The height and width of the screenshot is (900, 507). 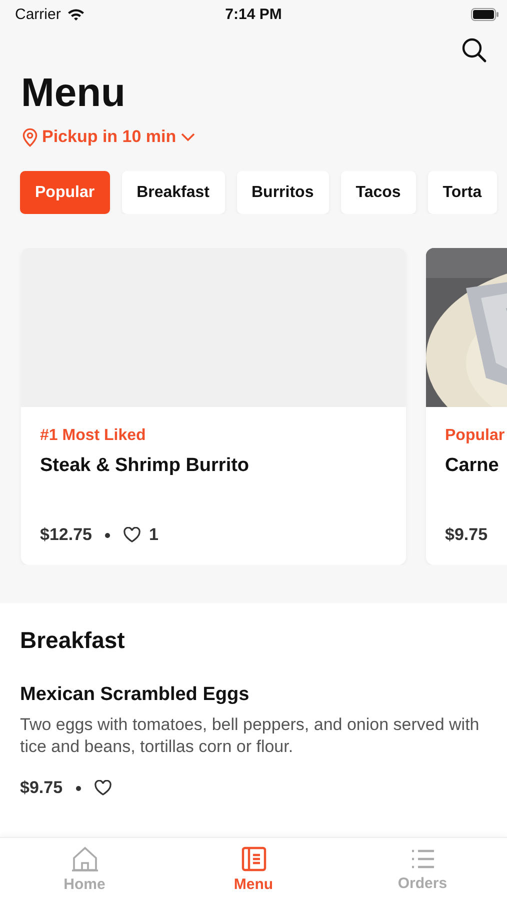 I want to click on battery-icon, so click(x=485, y=14).